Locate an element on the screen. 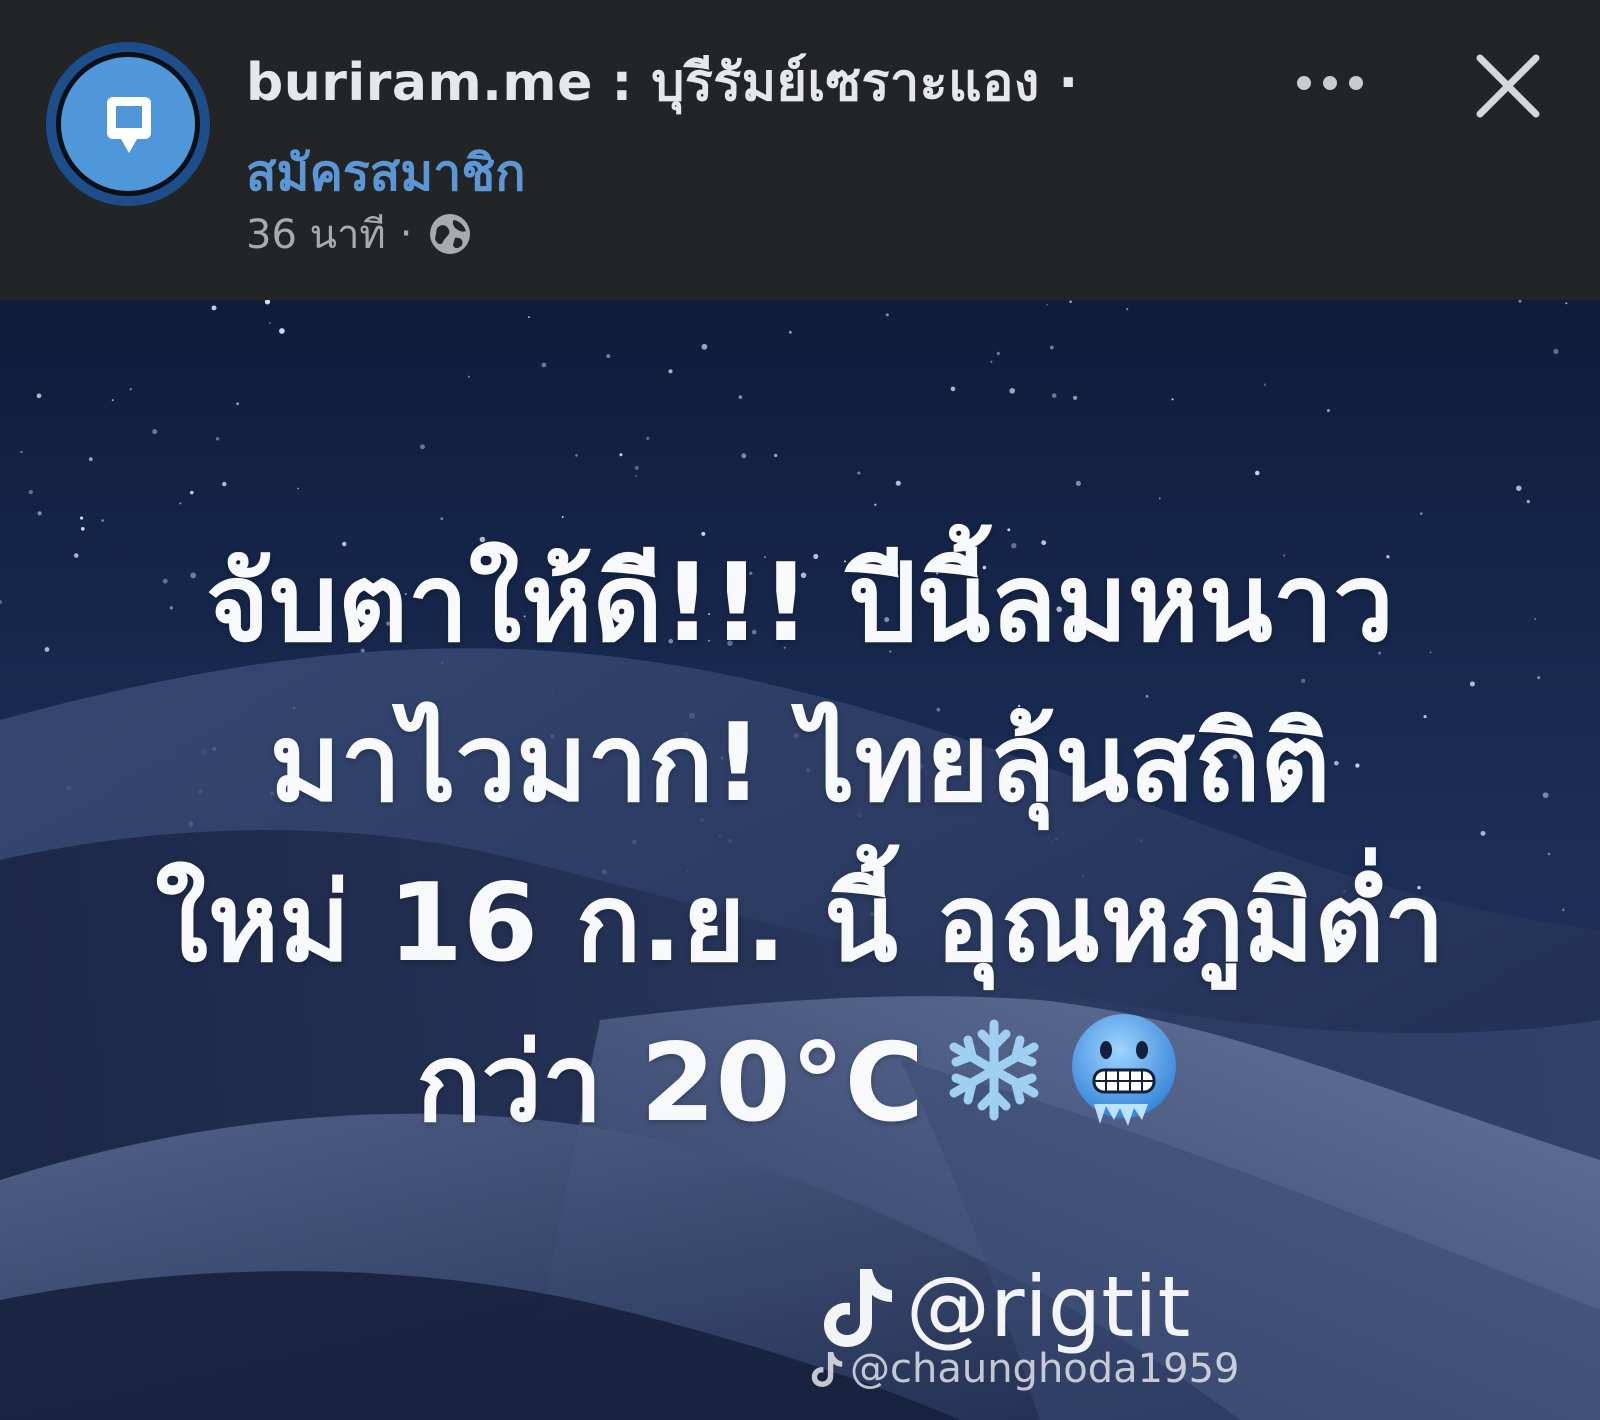 Image resolution: width=1600 pixels, height=1420 pixels. more-options-button is located at coordinates (1330, 83).